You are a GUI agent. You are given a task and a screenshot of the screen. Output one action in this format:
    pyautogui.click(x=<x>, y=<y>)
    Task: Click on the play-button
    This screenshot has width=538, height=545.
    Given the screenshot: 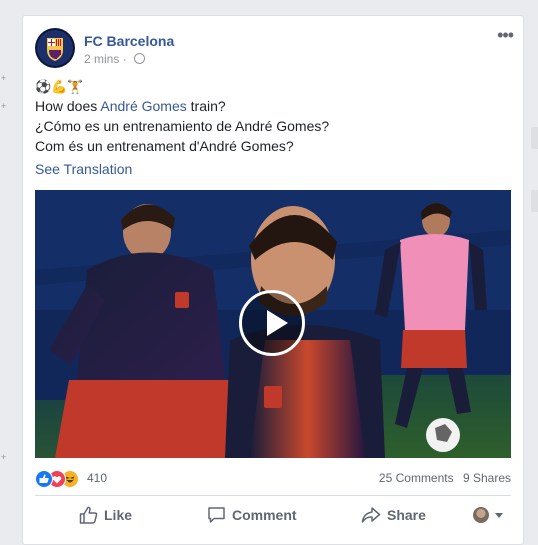 What is the action you would take?
    pyautogui.click(x=272, y=323)
    